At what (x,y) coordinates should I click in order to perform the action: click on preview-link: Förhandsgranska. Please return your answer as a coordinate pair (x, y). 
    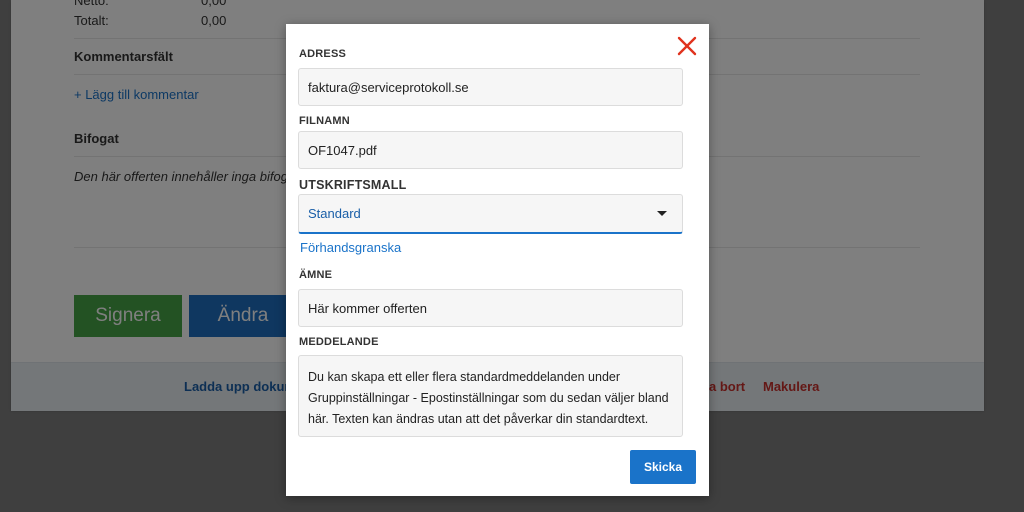
    Looking at the image, I should click on (350, 247).